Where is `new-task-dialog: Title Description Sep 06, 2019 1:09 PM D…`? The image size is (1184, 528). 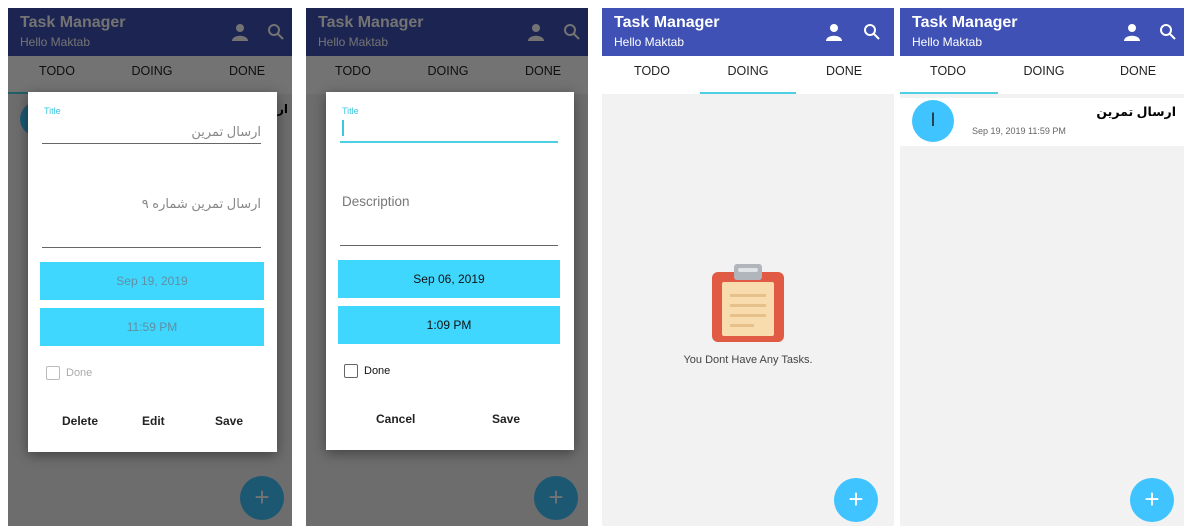 new-task-dialog: Title Description Sep 06, 2019 1:09 PM D… is located at coordinates (450, 271).